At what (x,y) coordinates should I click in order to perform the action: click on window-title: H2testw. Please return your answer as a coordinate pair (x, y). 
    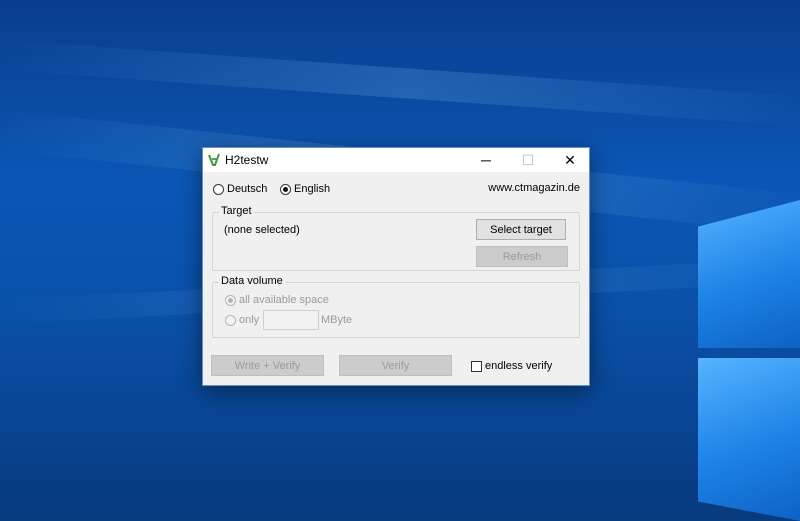
    Looking at the image, I should click on (247, 160).